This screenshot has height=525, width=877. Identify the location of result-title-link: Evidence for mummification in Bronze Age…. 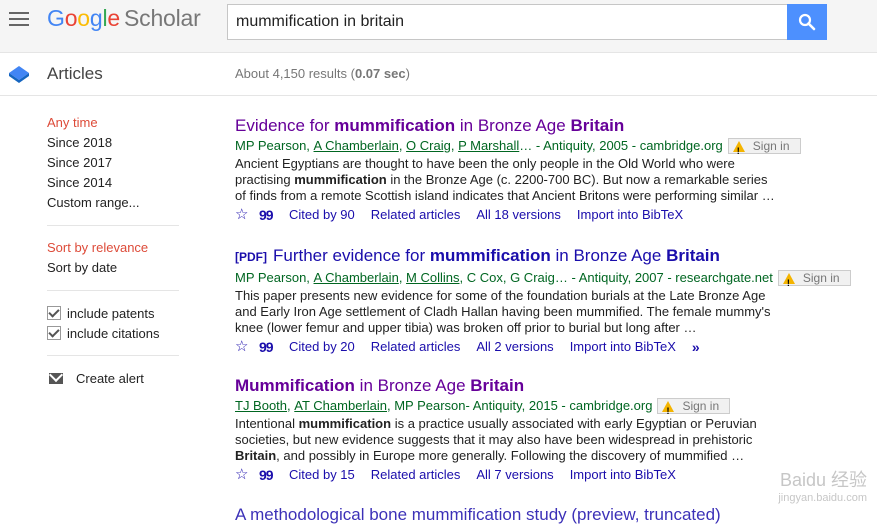
(545, 125).